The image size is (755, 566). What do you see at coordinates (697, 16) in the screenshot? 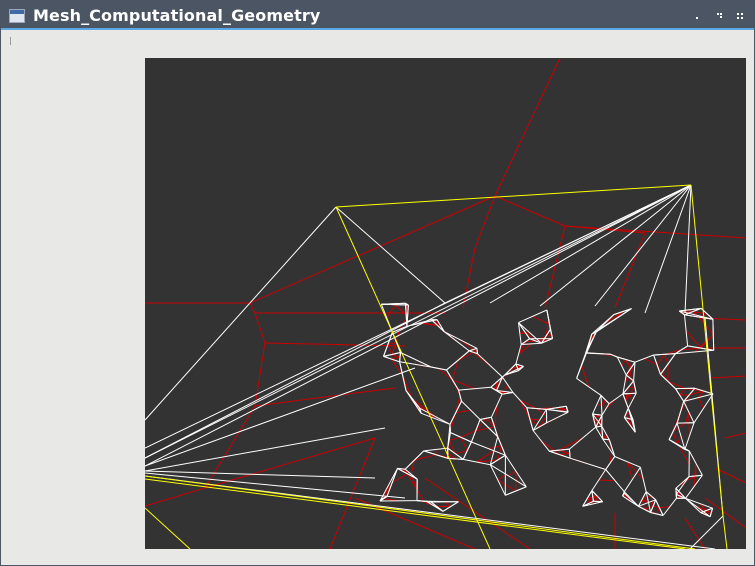
I see `minimize-icon` at bounding box center [697, 16].